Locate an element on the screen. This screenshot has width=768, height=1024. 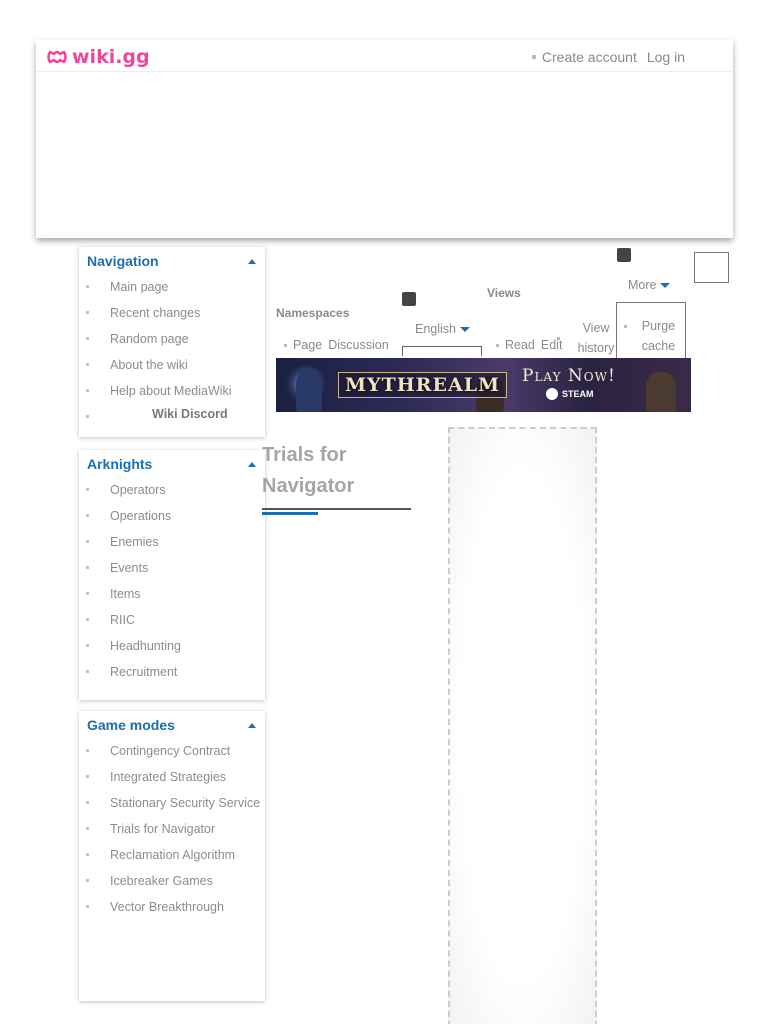
language-selector: English is located at coordinates (442, 329).